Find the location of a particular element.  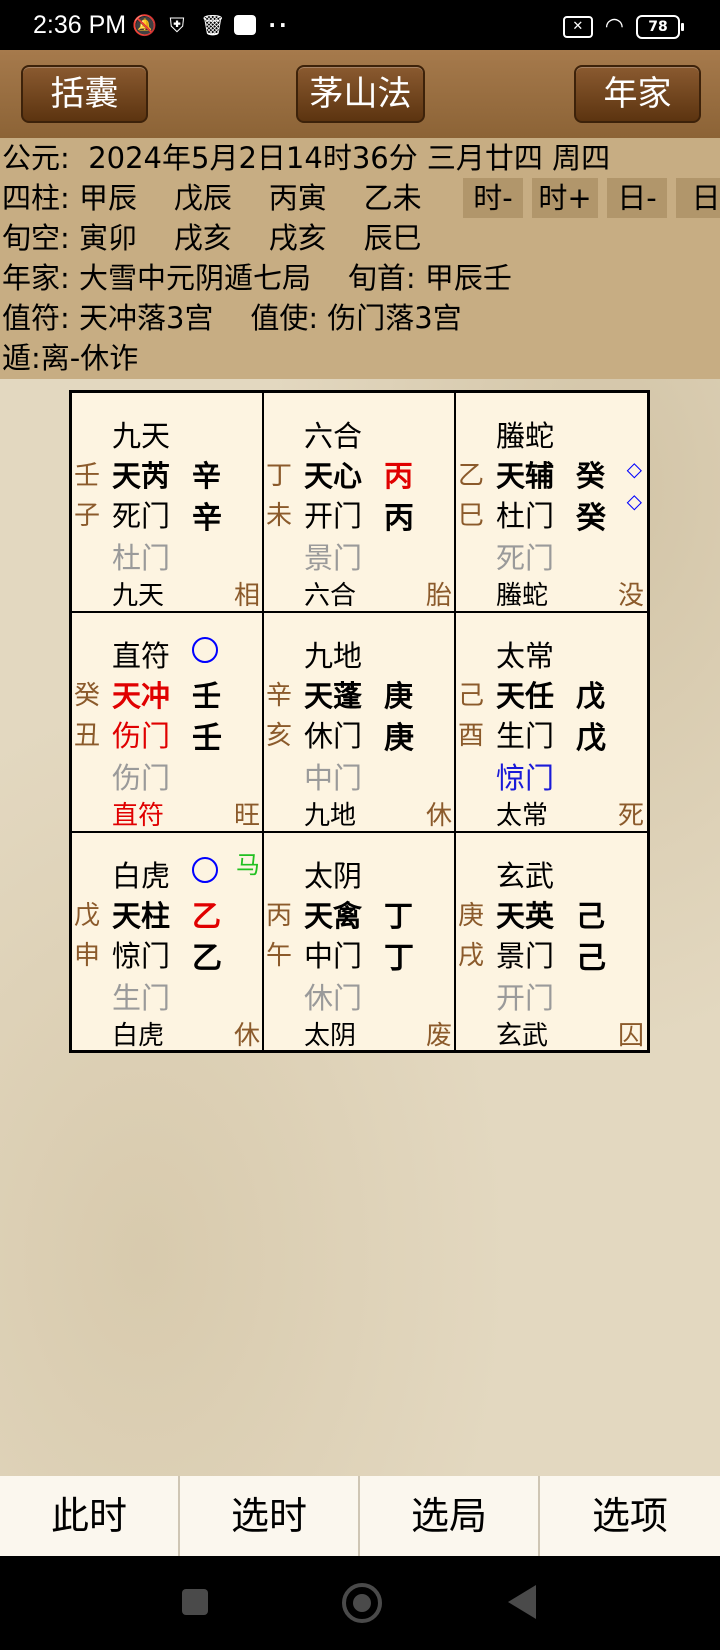

kuonang-button: 括囊 is located at coordinates (84, 94).